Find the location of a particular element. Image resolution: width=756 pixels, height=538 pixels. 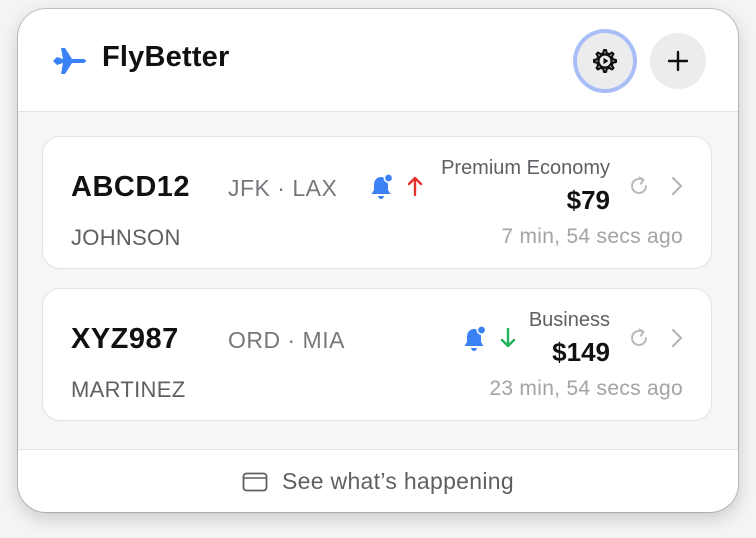

booking-code: ABCD12 is located at coordinates (131, 187).